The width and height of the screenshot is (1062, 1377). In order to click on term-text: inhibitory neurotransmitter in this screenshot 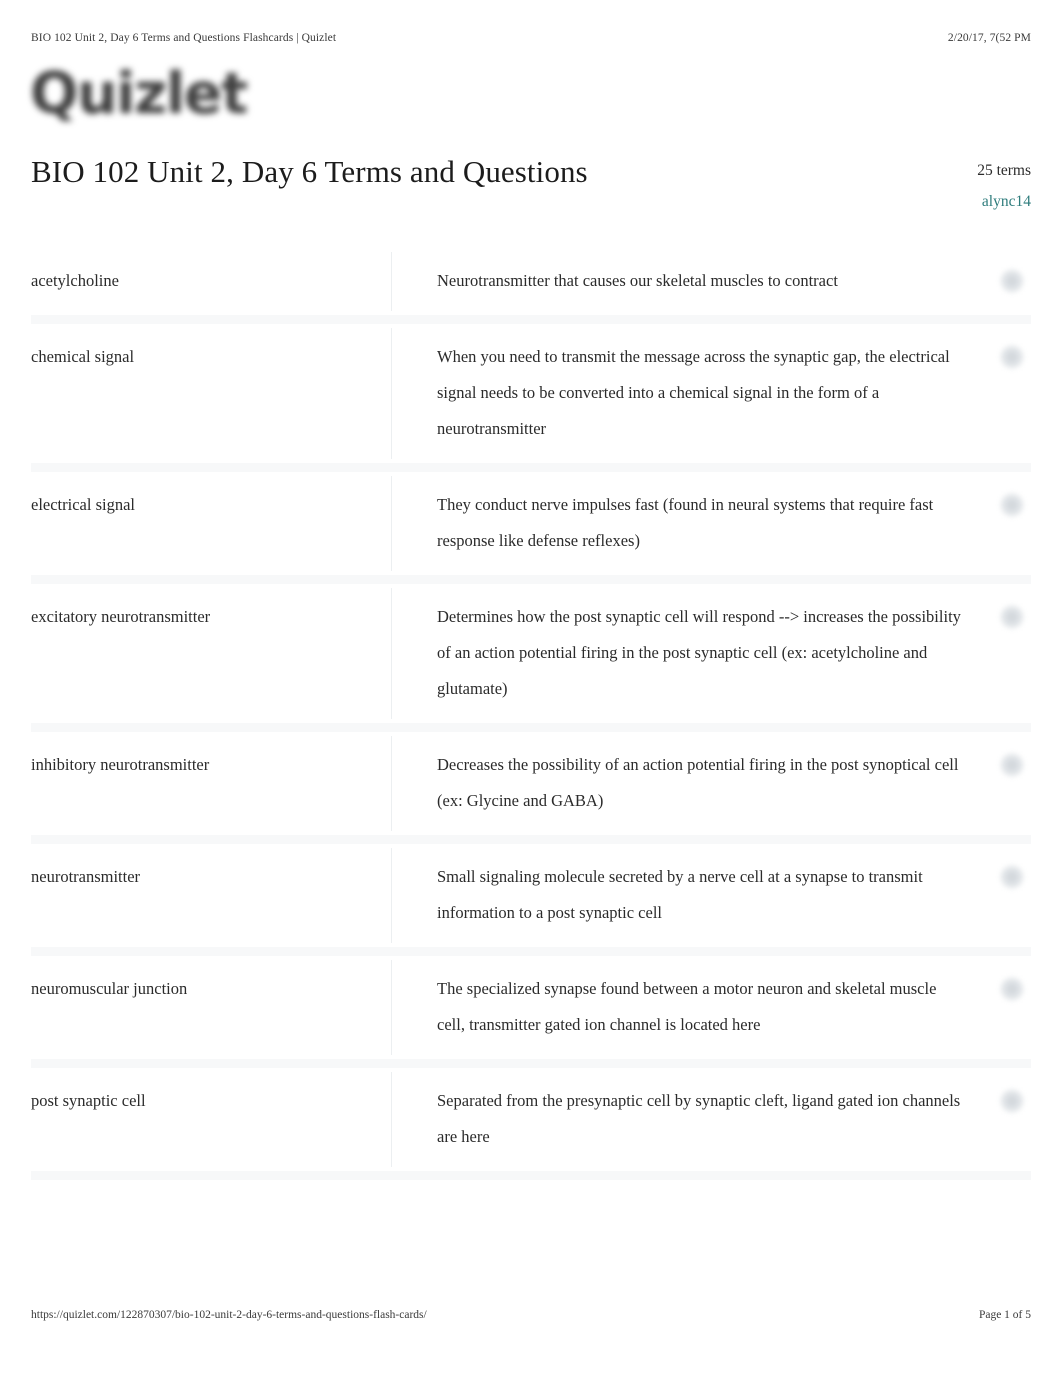, I will do `click(120, 764)`.